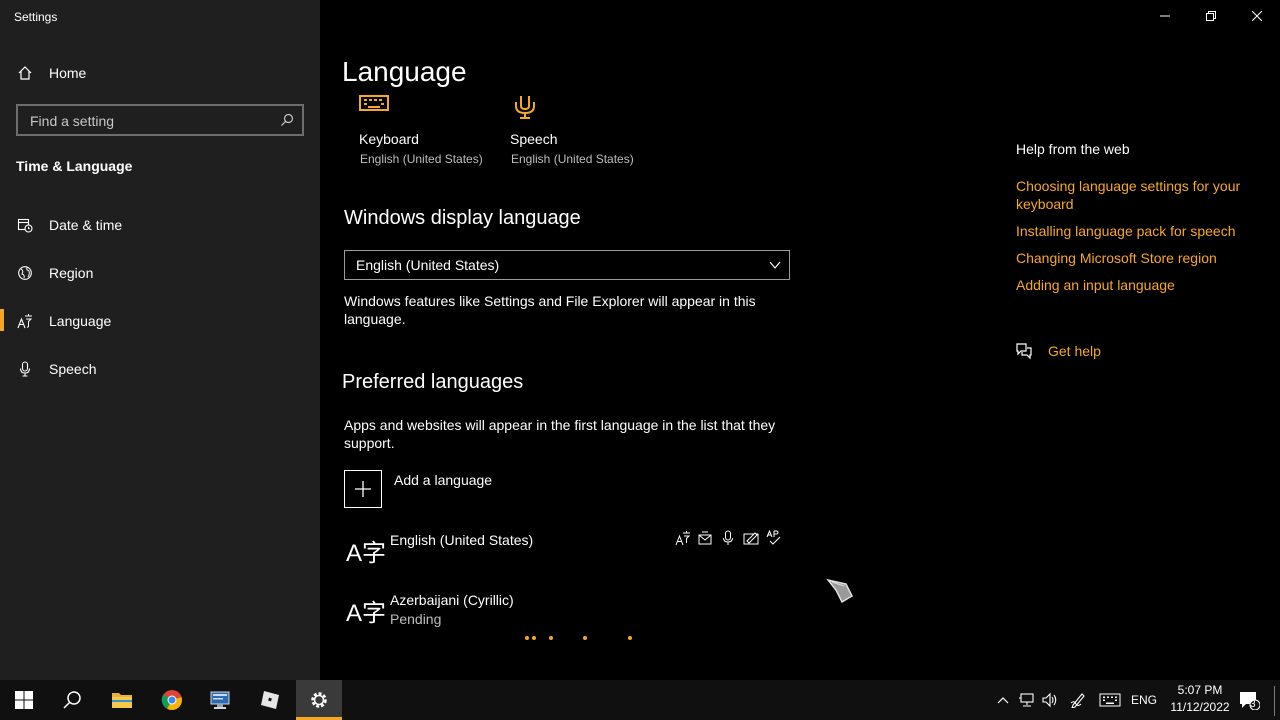  I want to click on minimize-button, so click(1165, 16).